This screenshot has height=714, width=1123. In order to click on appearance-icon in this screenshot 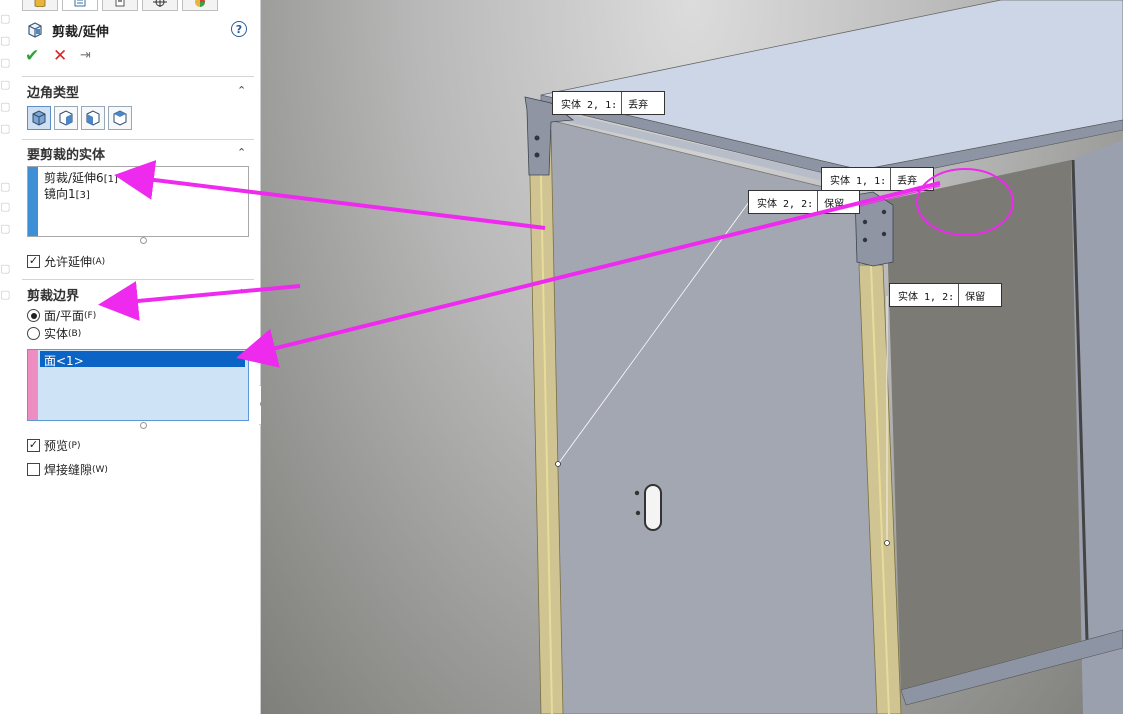, I will do `click(200, 3)`.